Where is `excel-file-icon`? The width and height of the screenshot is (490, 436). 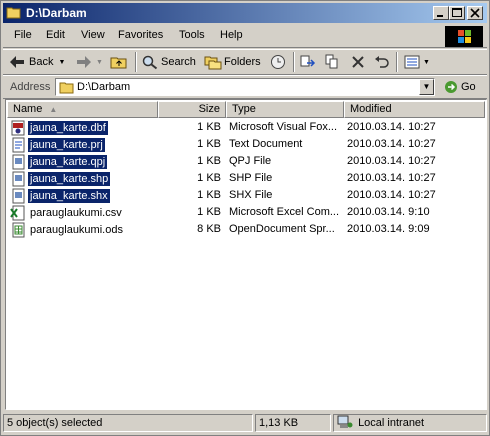 excel-file-icon is located at coordinates (18, 213).